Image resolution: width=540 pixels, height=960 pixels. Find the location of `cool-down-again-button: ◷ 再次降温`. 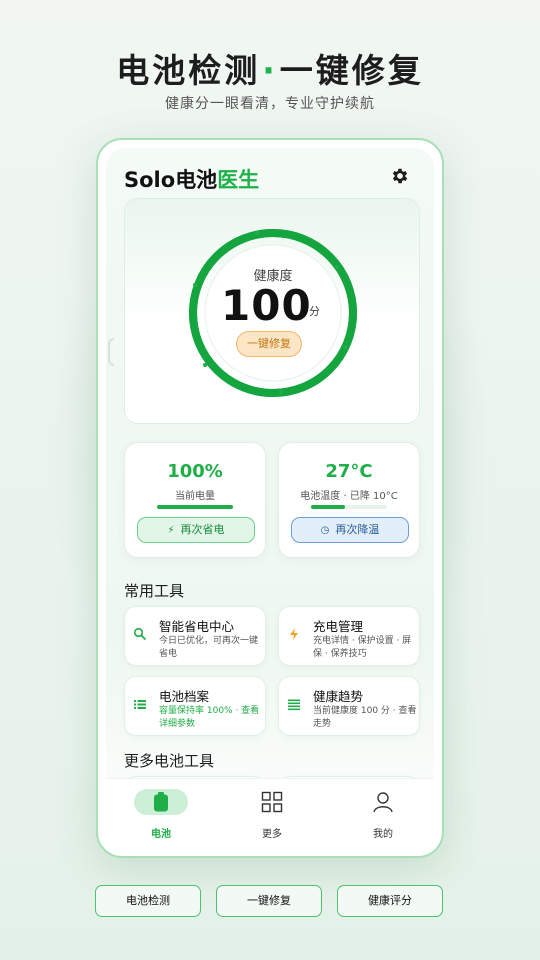

cool-down-again-button: ◷ 再次降温 is located at coordinates (350, 530).